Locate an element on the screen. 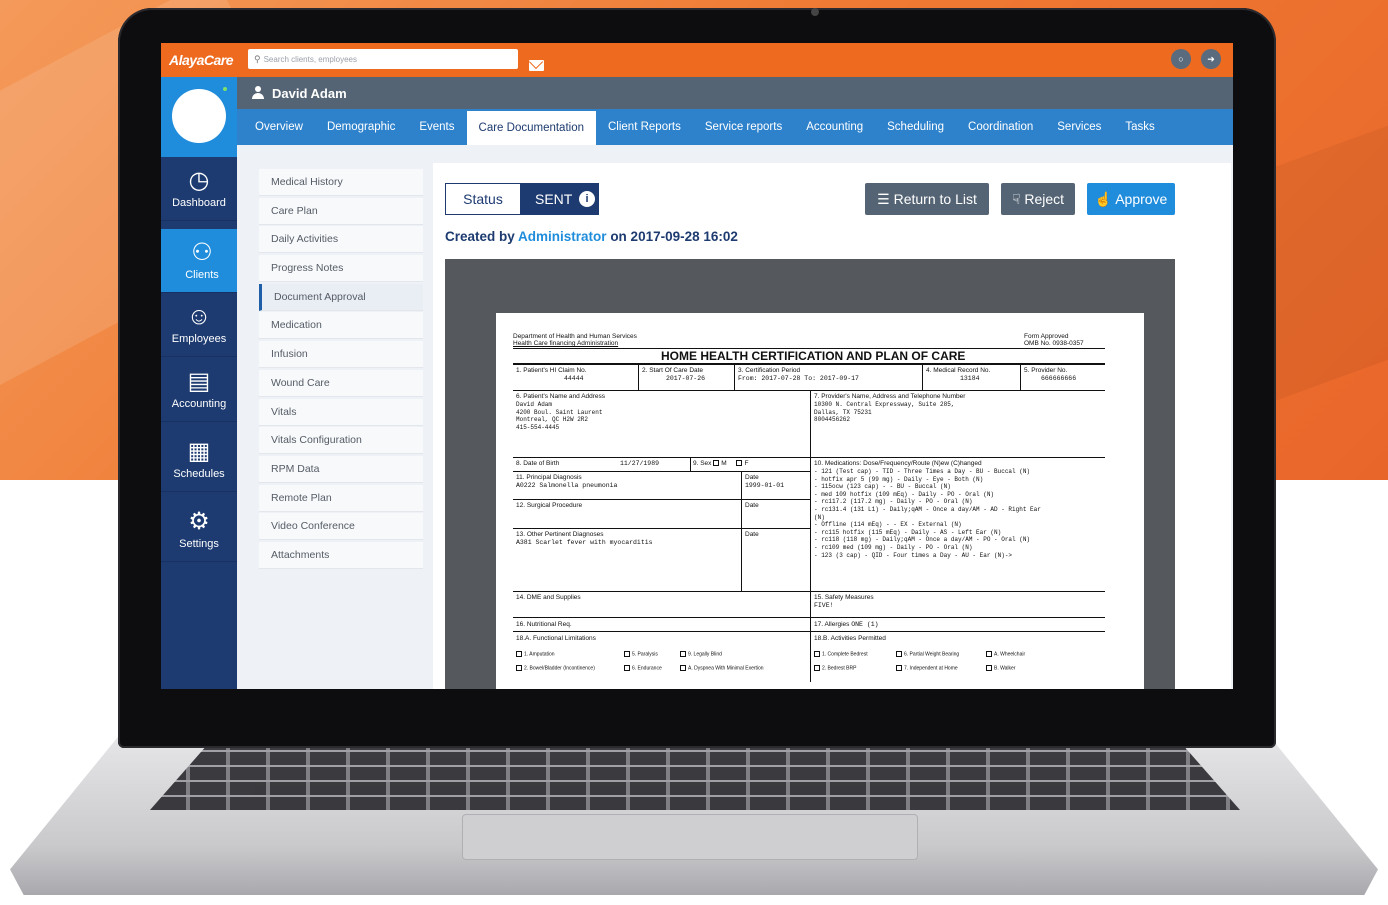 Image resolution: width=1388 pixels, height=905 pixels. client-name: David Adam is located at coordinates (309, 93).